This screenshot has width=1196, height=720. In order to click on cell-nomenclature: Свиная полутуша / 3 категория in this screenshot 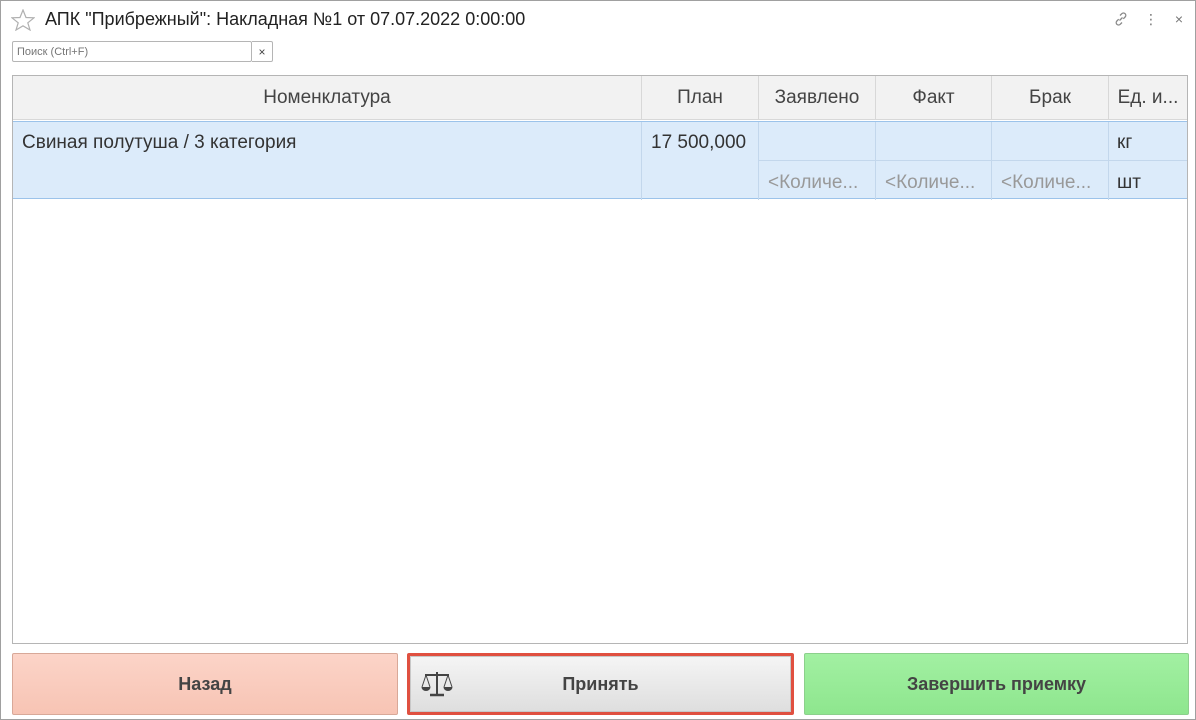, I will do `click(327, 143)`.